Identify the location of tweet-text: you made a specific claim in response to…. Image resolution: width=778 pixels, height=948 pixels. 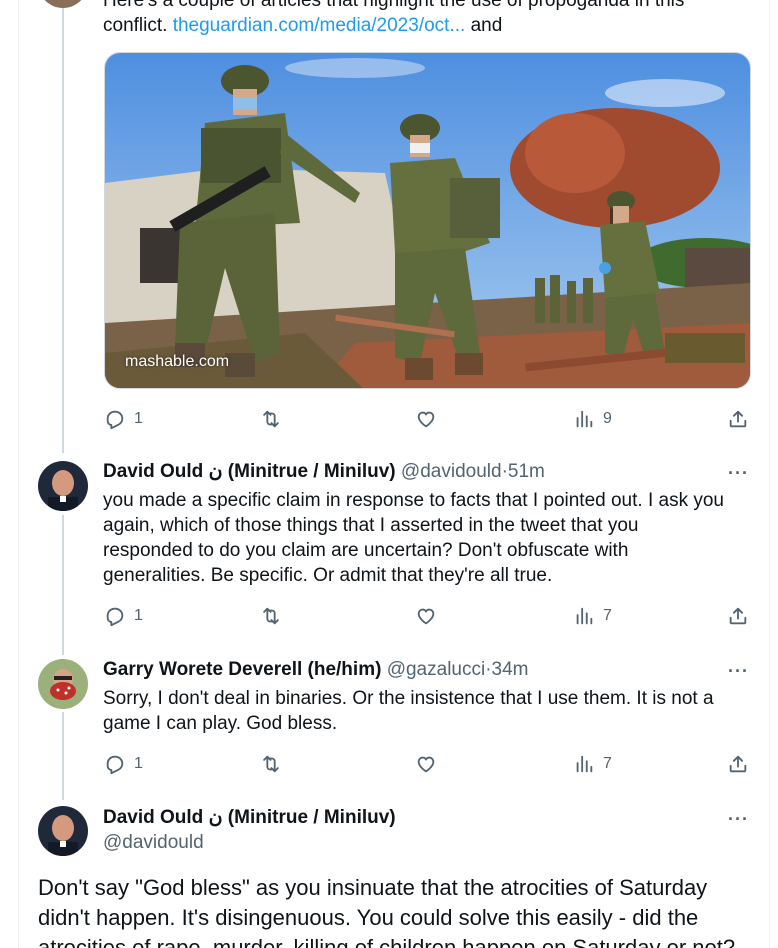
(428, 538).